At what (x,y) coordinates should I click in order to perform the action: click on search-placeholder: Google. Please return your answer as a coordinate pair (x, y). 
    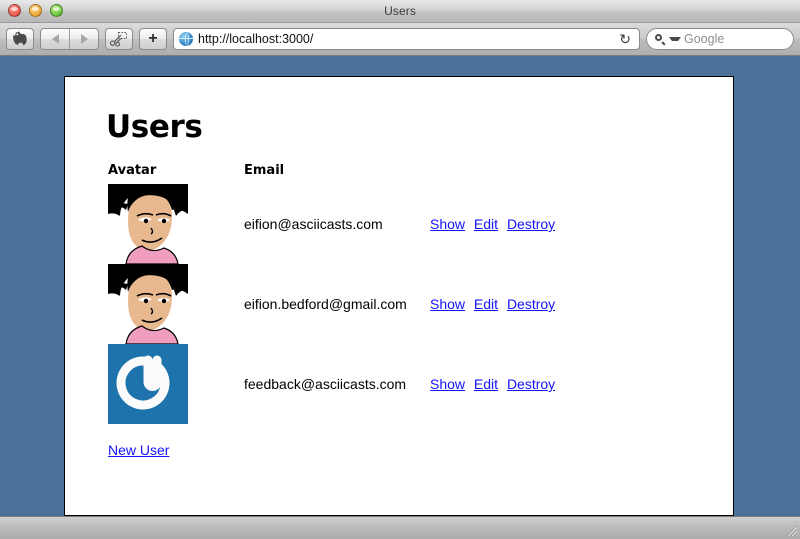
    Looking at the image, I should click on (704, 39).